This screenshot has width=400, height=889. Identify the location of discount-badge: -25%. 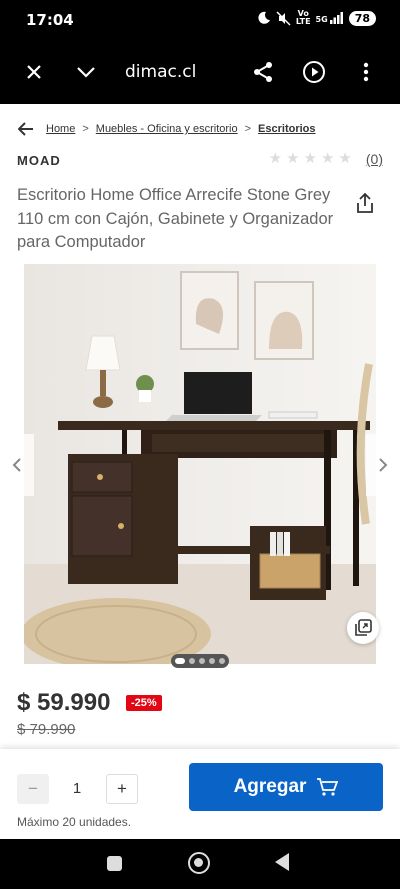
(144, 703).